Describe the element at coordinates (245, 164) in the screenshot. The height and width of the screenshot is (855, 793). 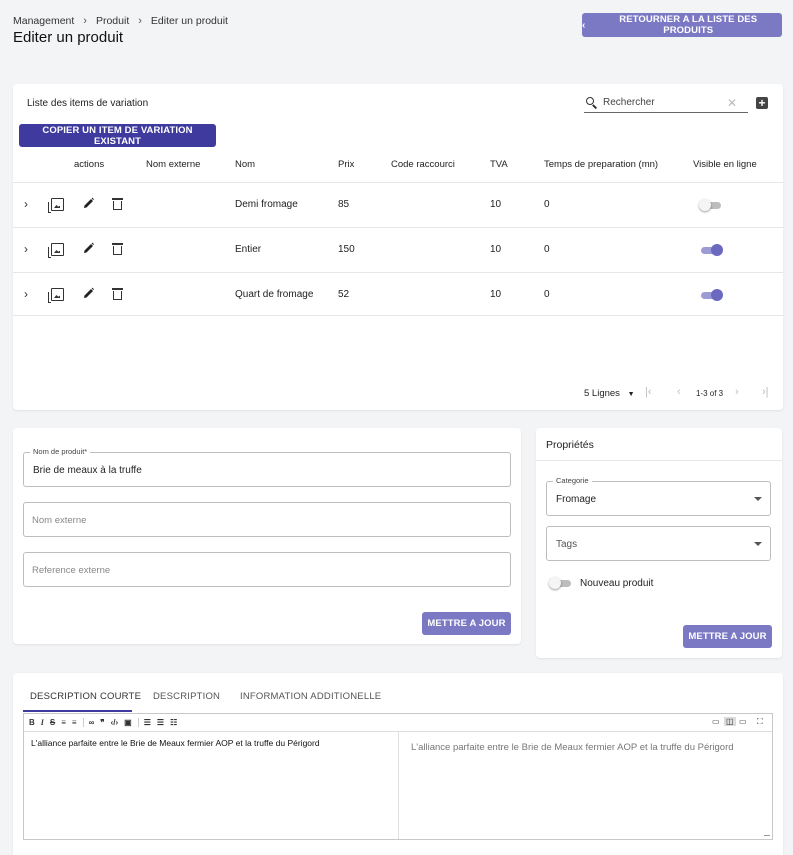
I see `column-header-nom: Nom` at that location.